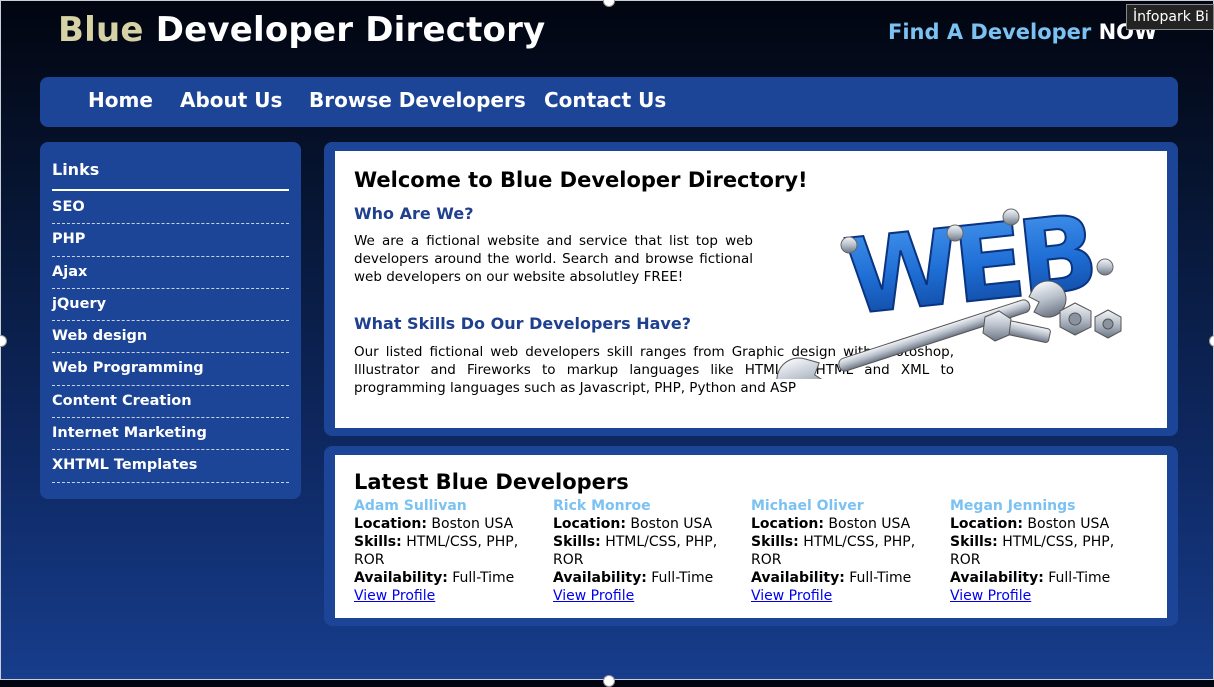  What do you see at coordinates (170, 461) in the screenshot?
I see `sidebar-link-xhtml-templates: XHTML Templates` at bounding box center [170, 461].